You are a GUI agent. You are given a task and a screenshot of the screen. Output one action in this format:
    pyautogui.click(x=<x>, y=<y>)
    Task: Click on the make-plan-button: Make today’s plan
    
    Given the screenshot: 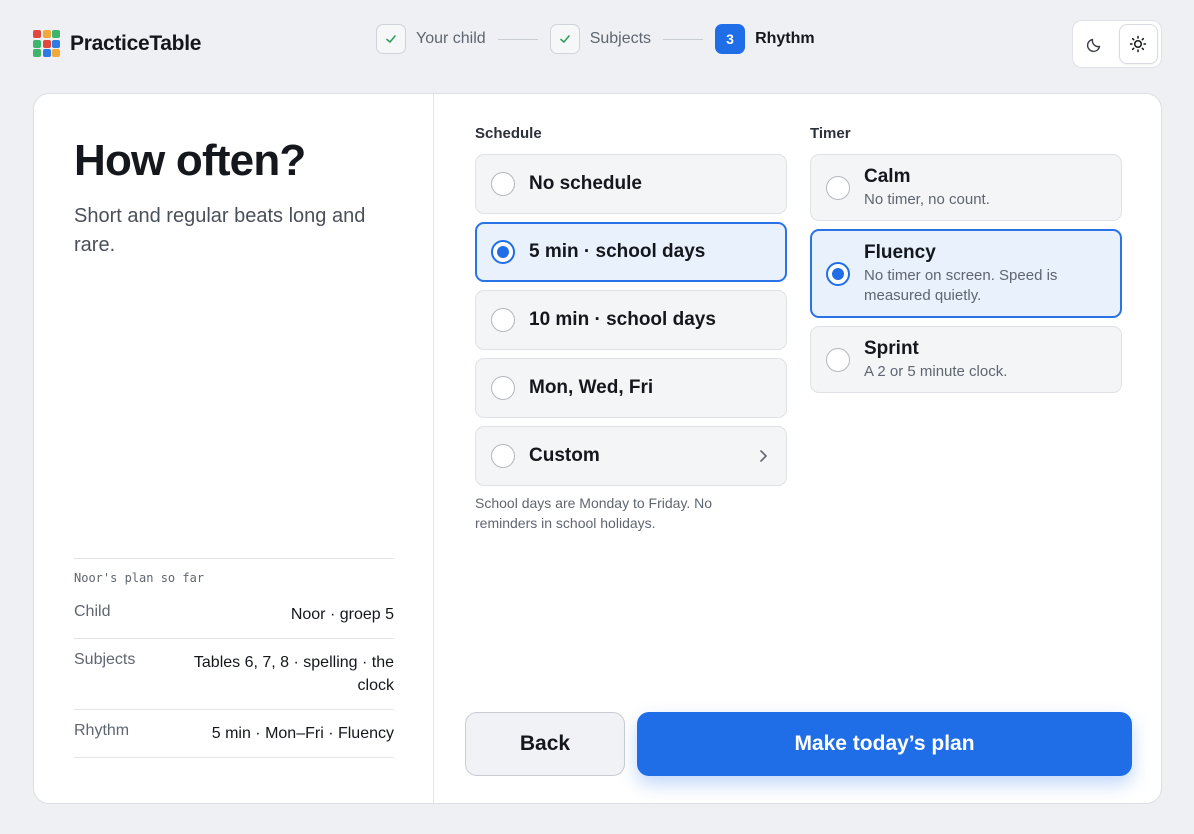 What is the action you would take?
    pyautogui.click(x=884, y=744)
    